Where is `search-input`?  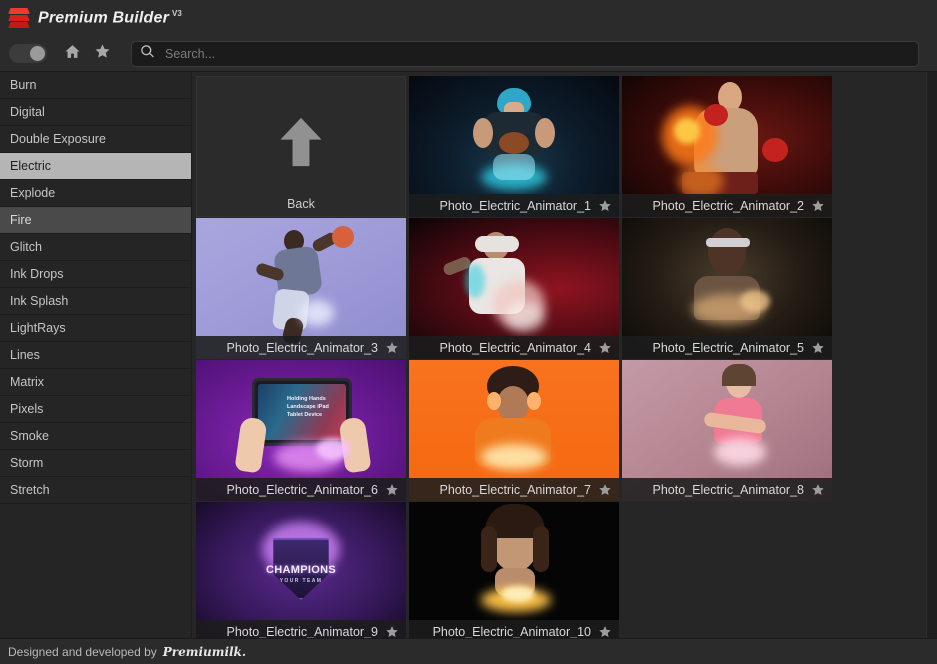
search-input is located at coordinates (532, 53).